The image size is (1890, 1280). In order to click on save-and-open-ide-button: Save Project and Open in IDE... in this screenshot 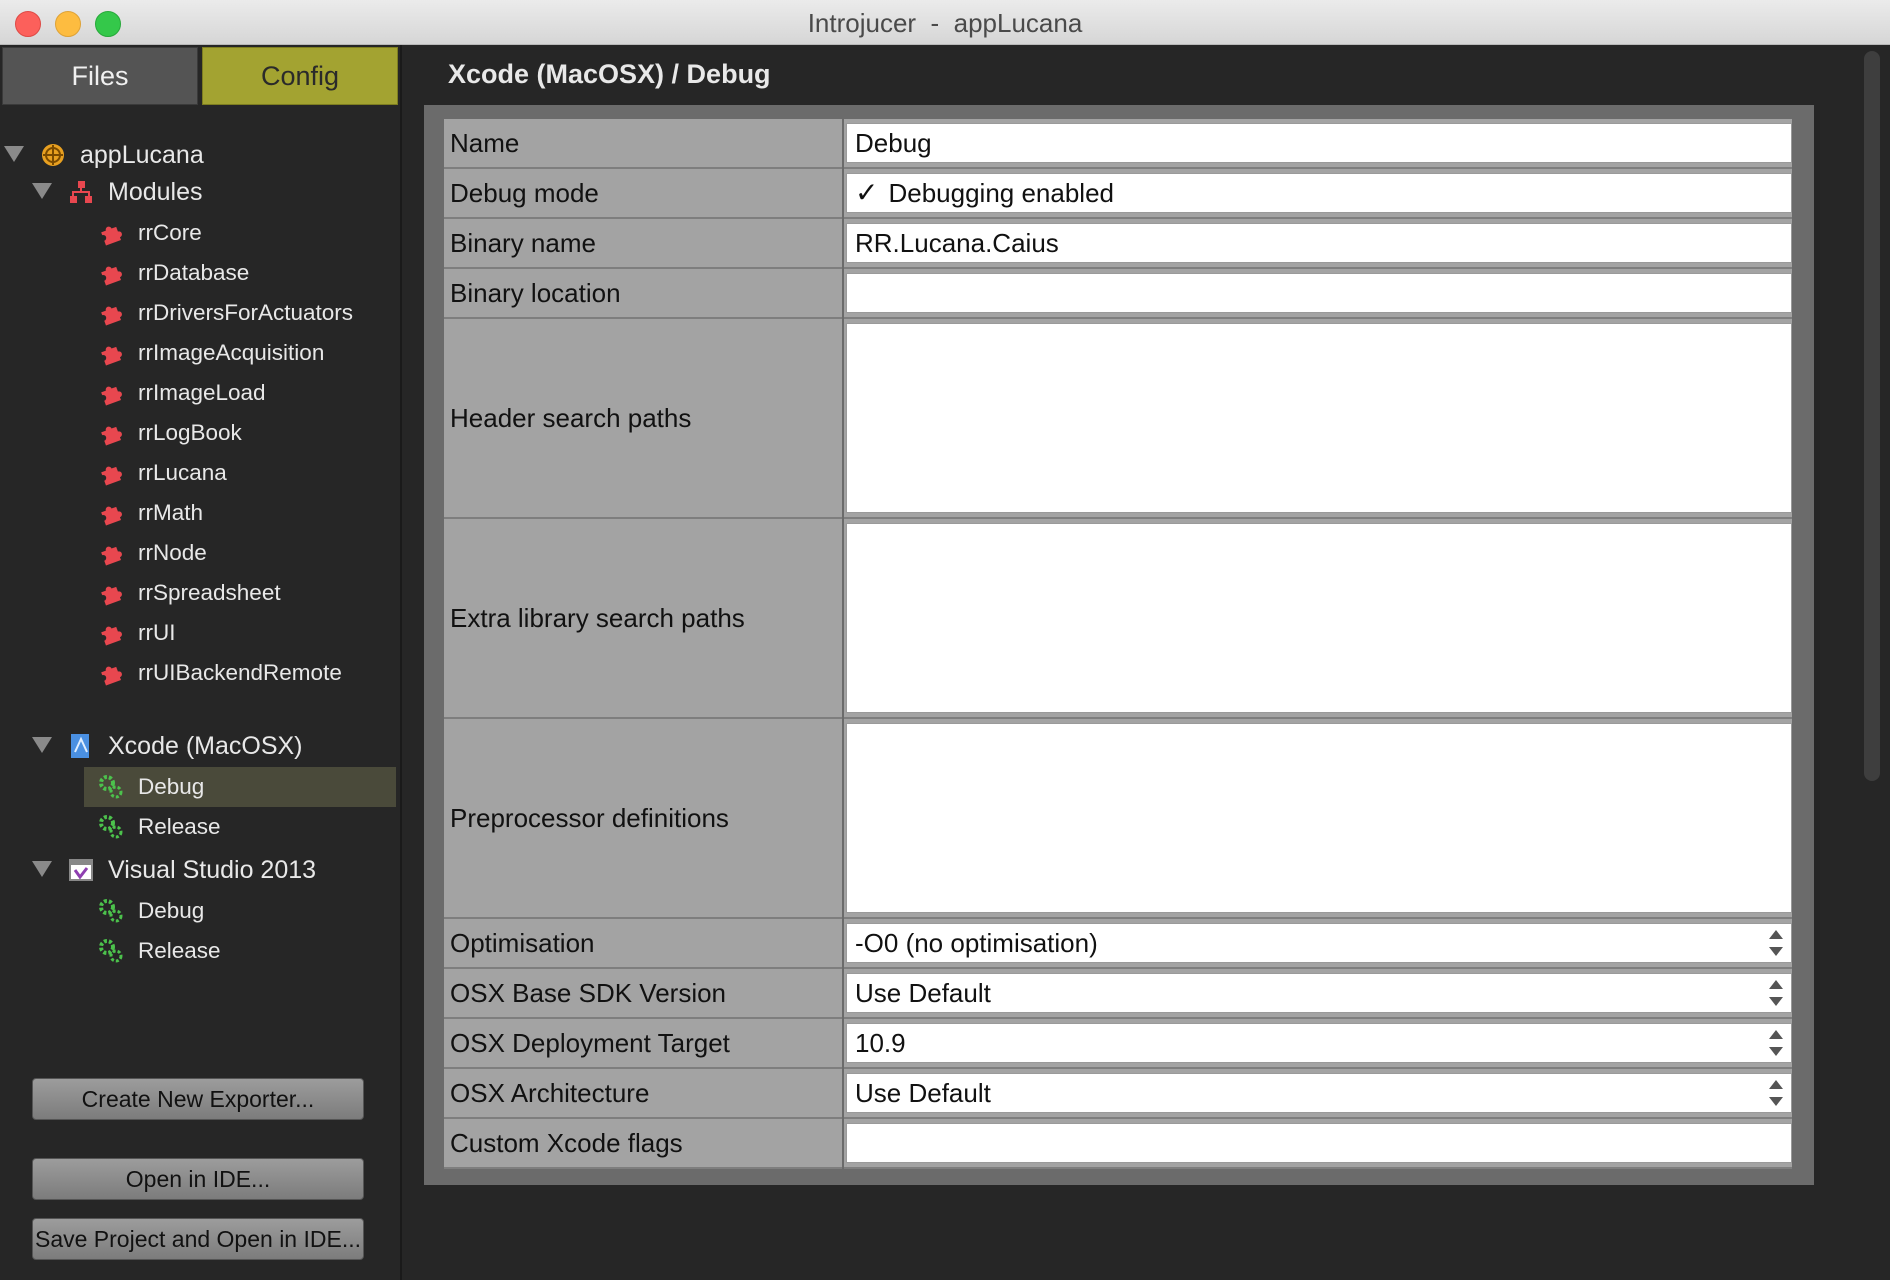, I will do `click(198, 1239)`.